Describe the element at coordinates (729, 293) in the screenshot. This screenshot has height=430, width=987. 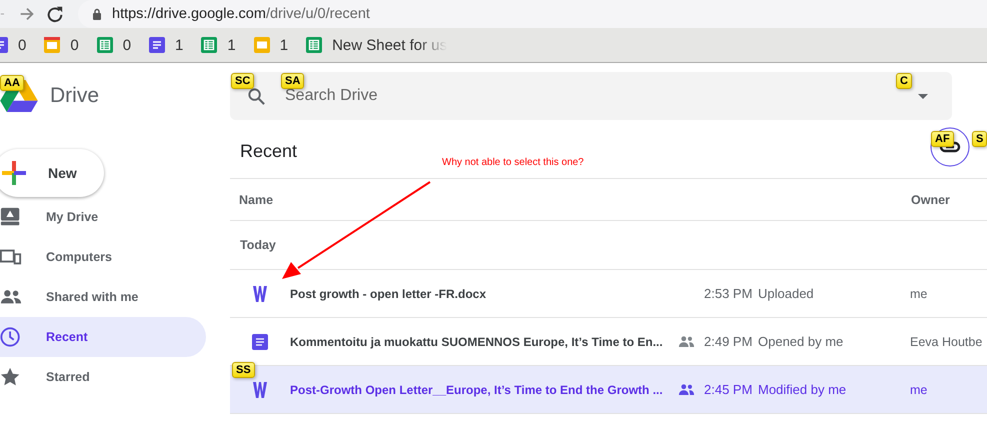
I see `time-text: 2:53 PM` at that location.